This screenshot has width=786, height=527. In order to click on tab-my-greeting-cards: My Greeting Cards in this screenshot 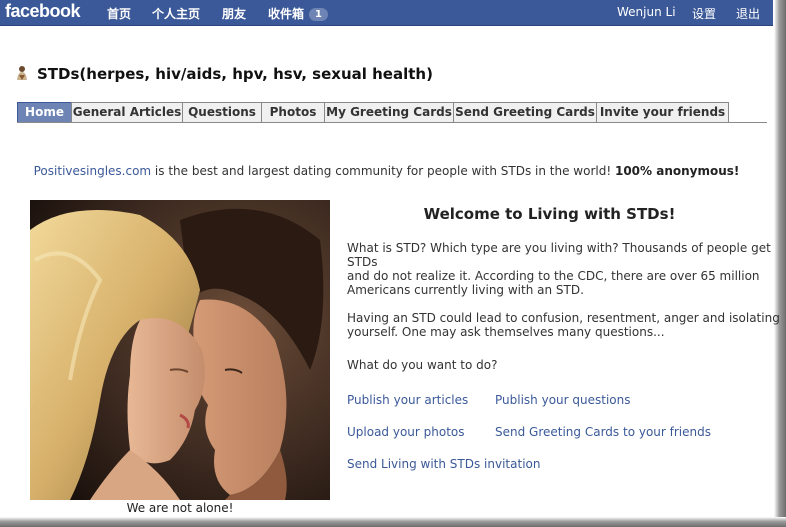, I will do `click(389, 112)`.